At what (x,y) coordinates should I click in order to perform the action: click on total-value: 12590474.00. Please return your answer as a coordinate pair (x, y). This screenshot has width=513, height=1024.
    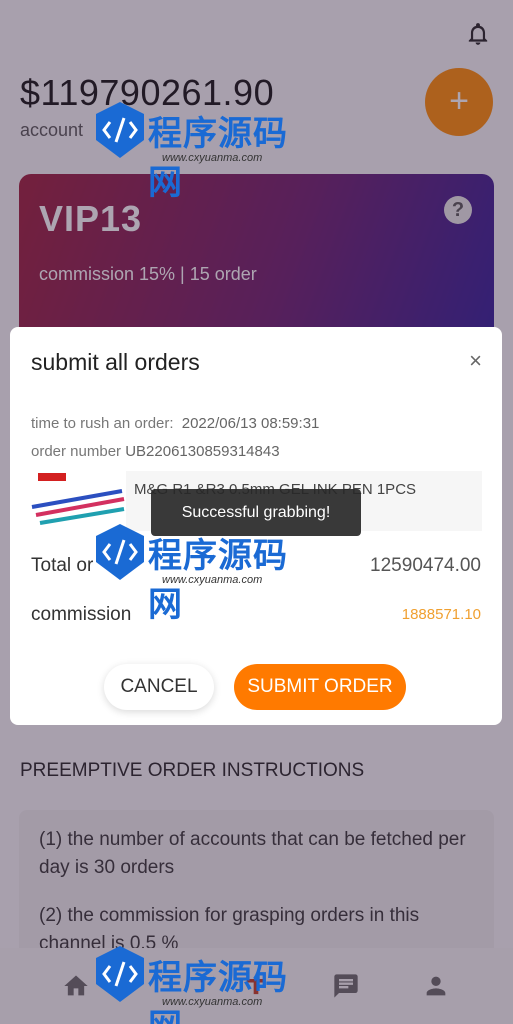
    Looking at the image, I should click on (425, 565).